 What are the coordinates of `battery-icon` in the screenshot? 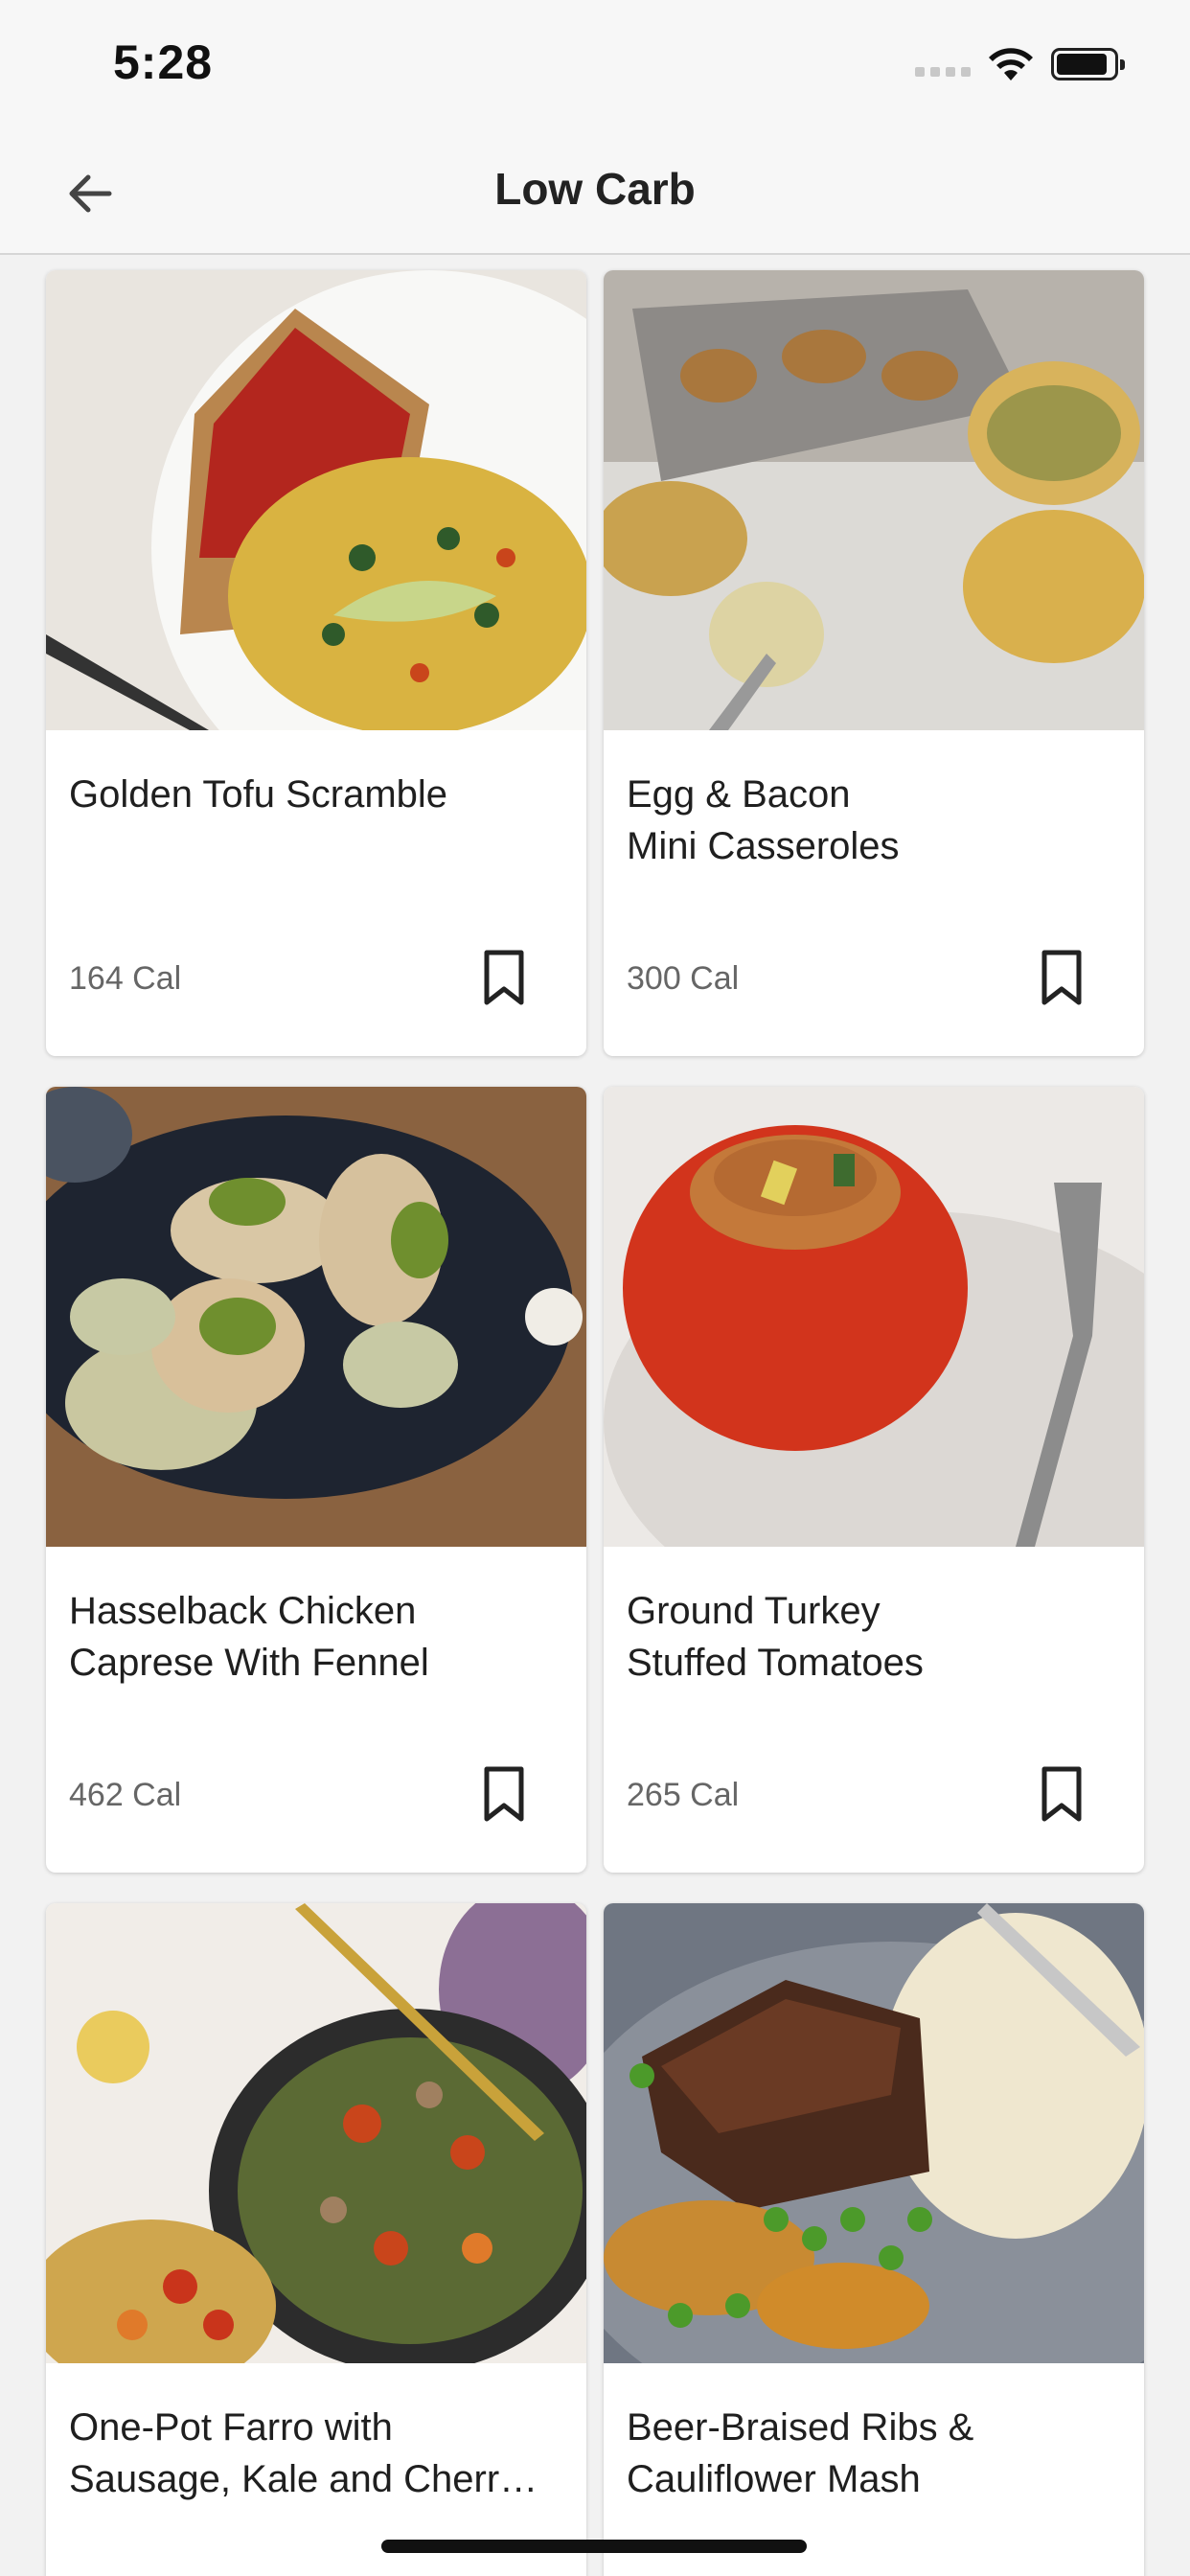 It's located at (1088, 64).